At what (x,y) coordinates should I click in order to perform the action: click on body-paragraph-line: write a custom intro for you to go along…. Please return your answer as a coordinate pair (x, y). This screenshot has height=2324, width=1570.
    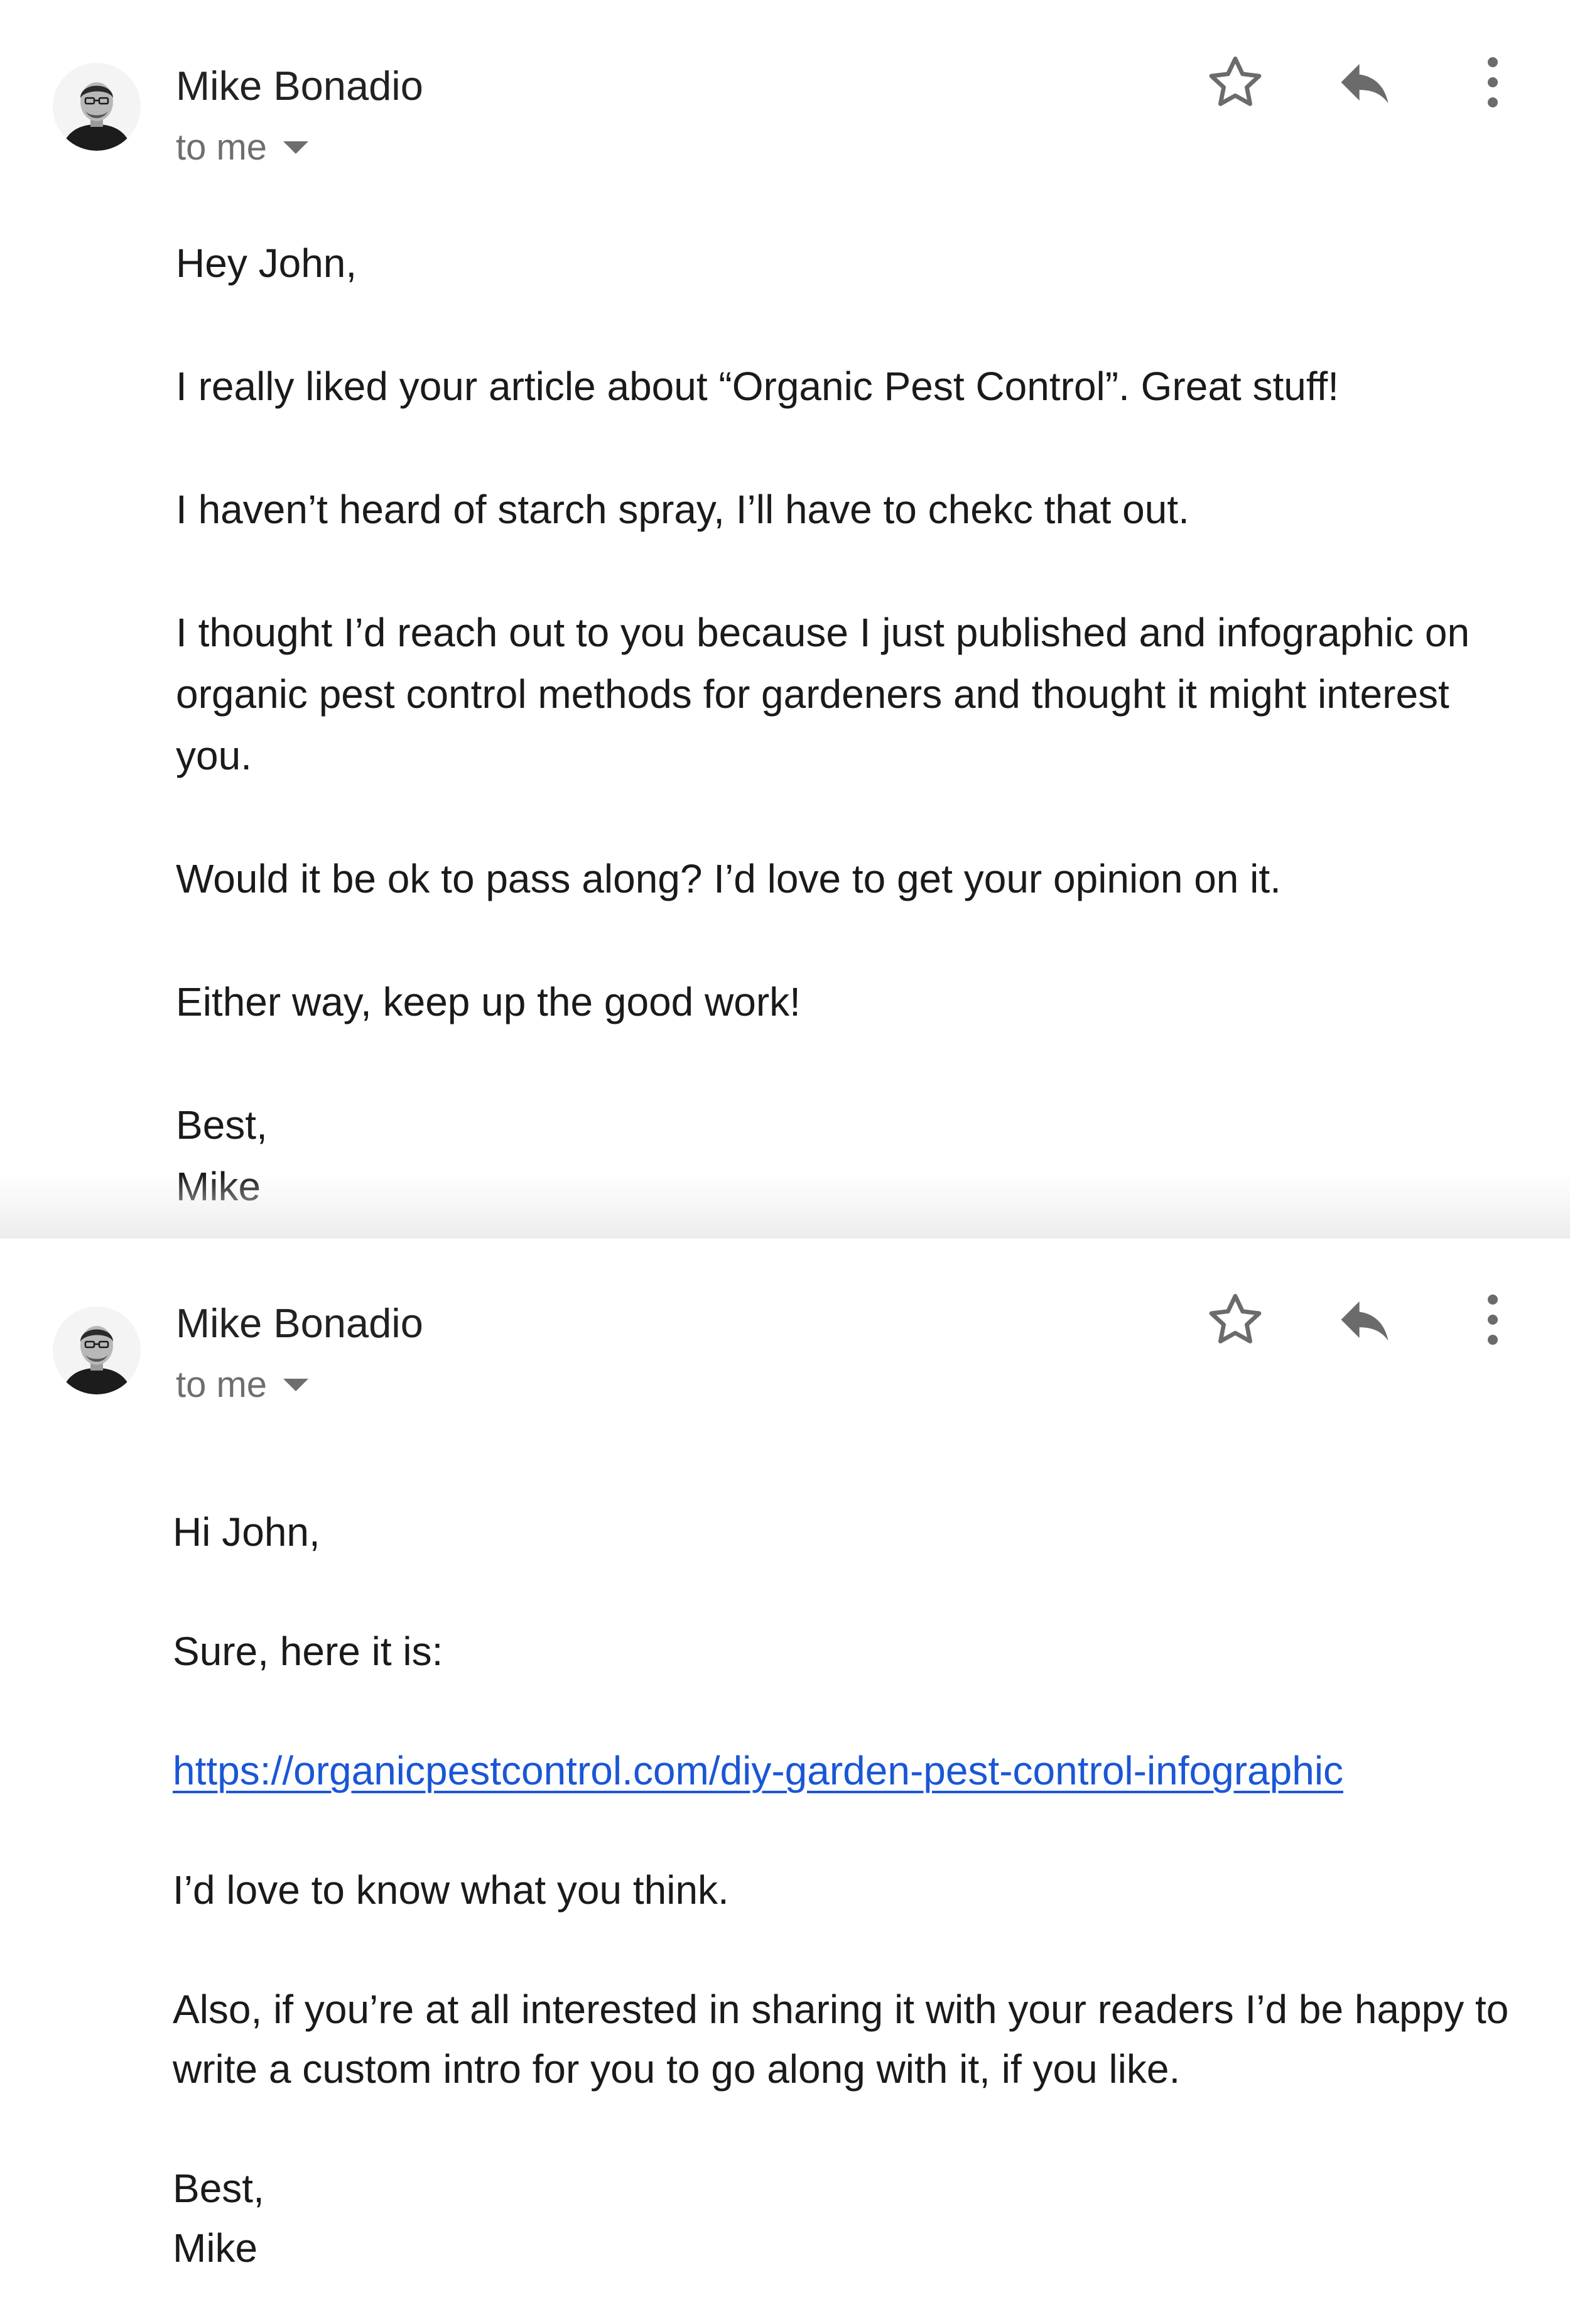
    Looking at the image, I should click on (677, 2069).